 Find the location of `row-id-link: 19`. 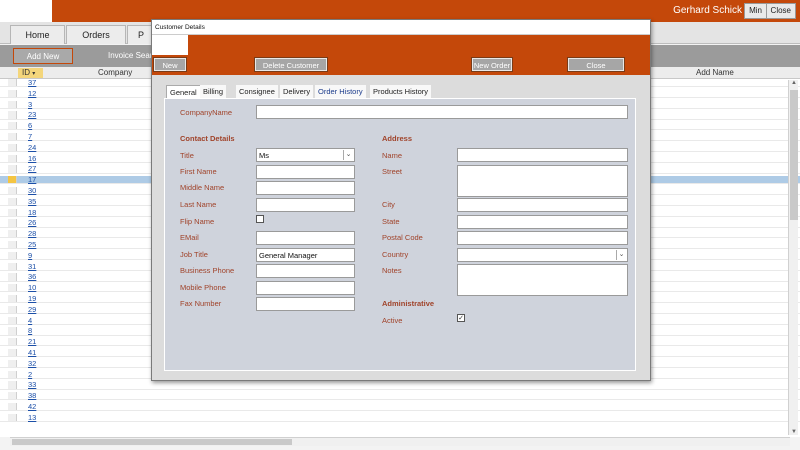

row-id-link: 19 is located at coordinates (32, 298).